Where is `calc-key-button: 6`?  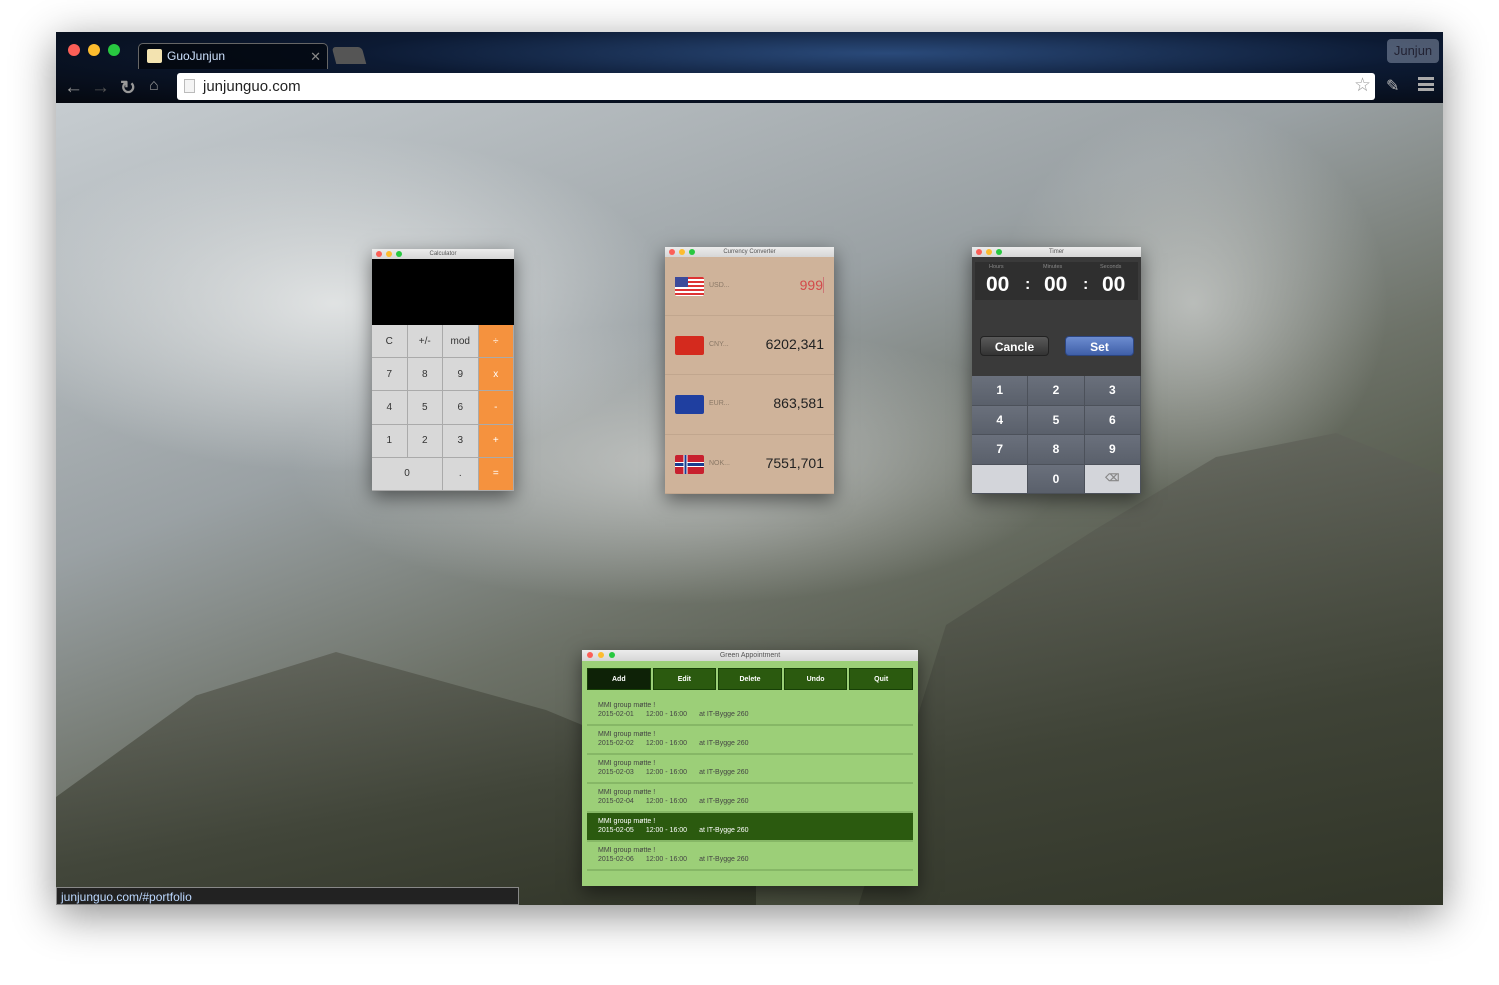
calc-key-button: 6 is located at coordinates (461, 408).